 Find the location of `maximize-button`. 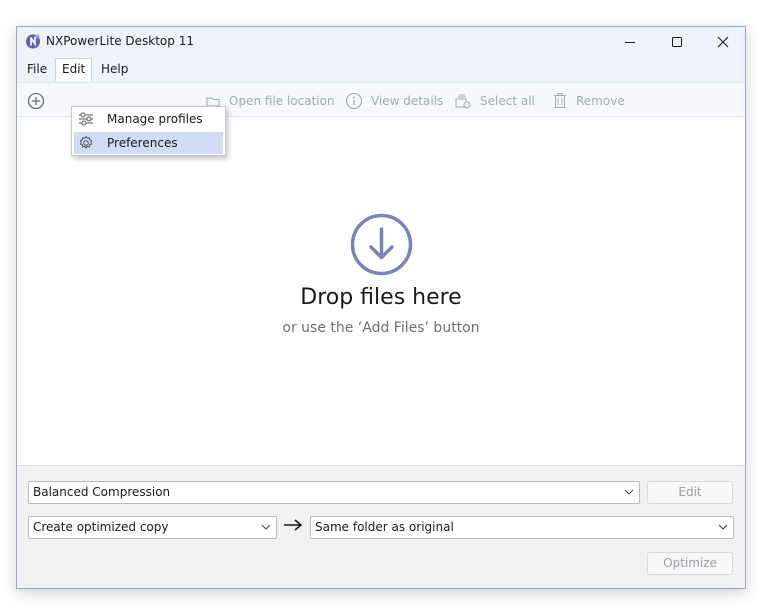

maximize-button is located at coordinates (677, 42).